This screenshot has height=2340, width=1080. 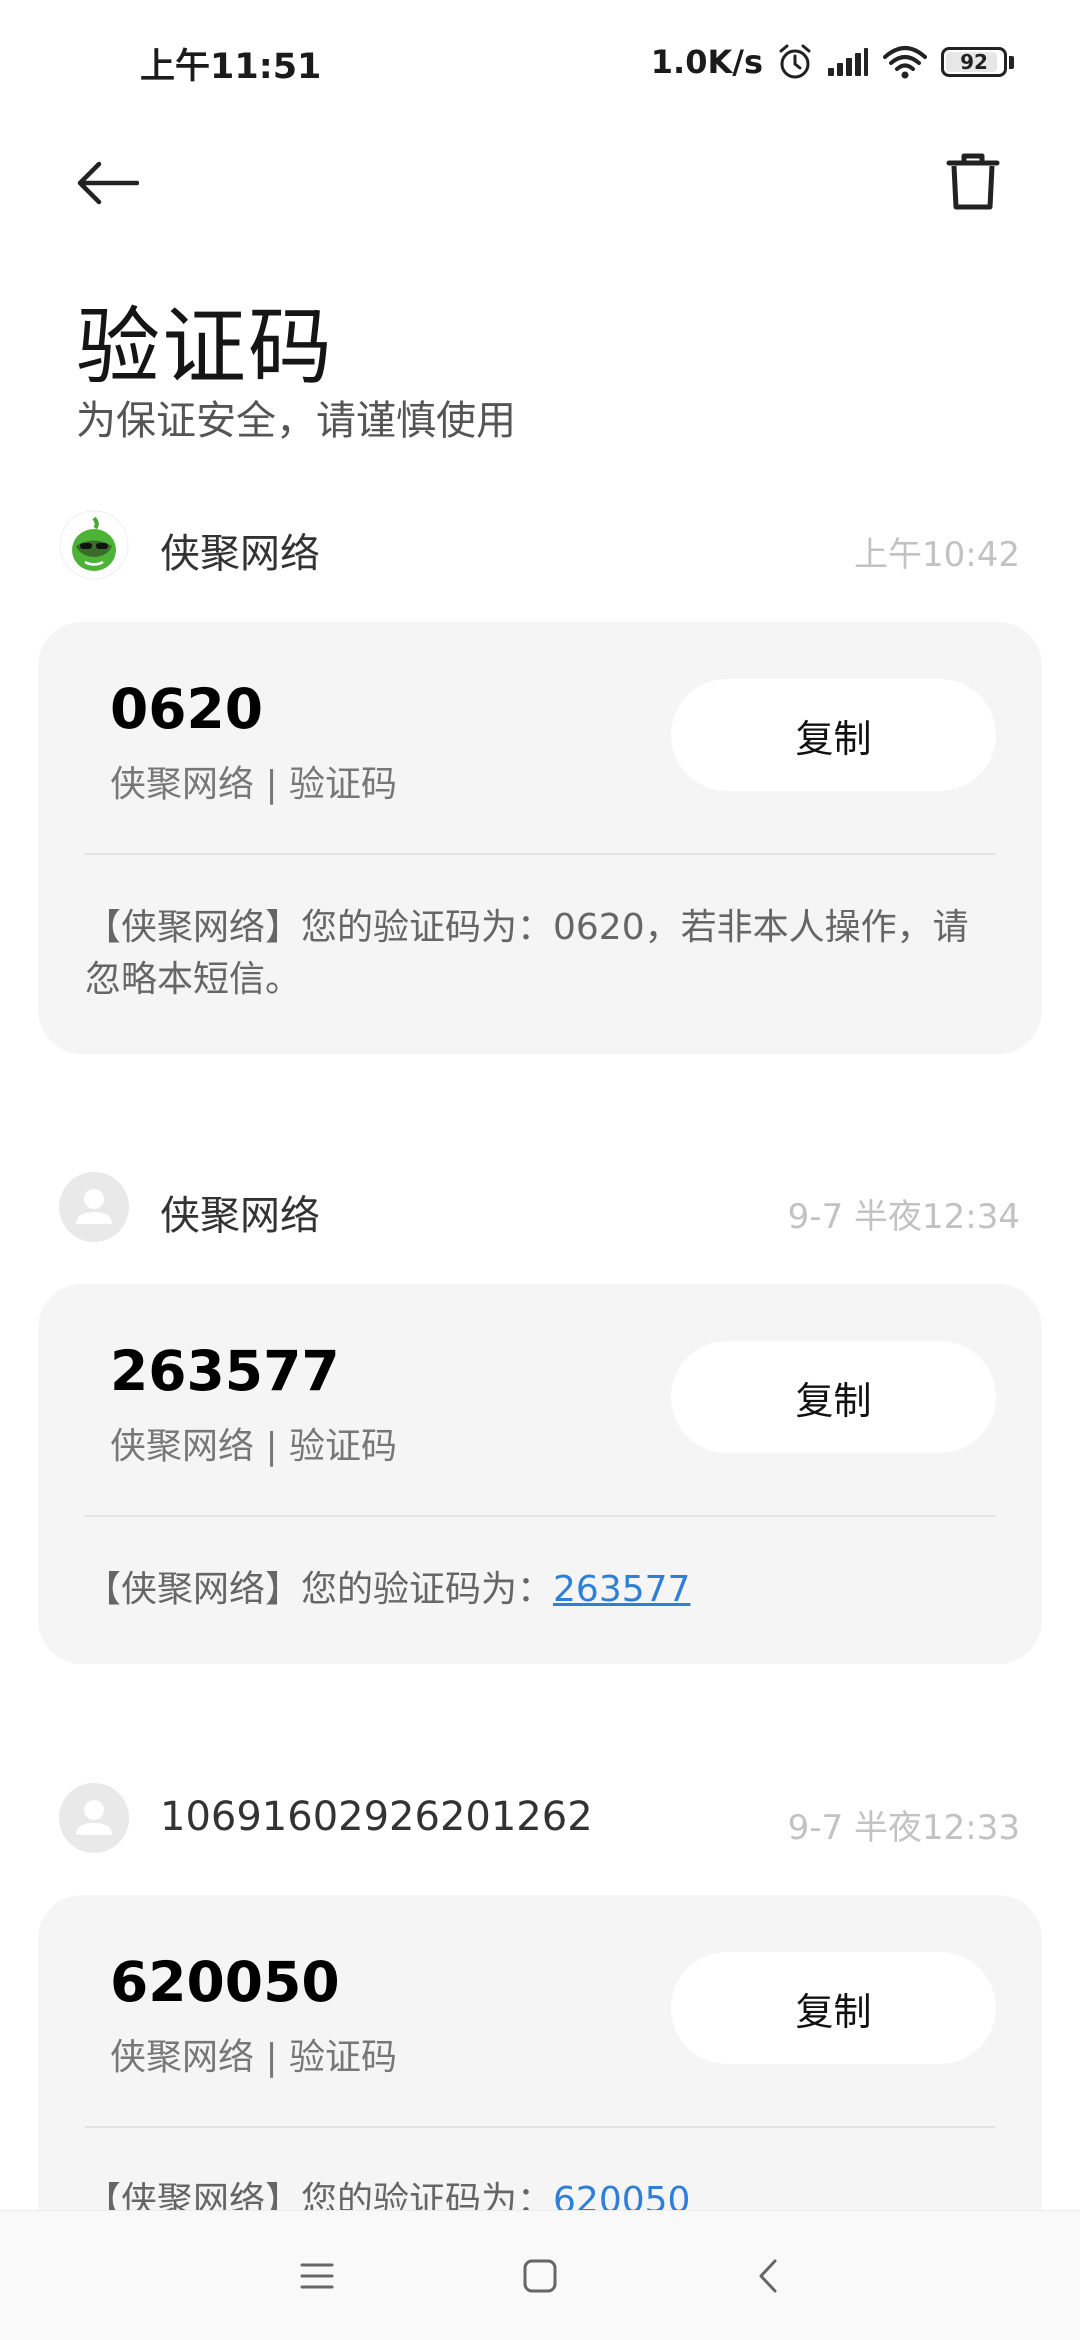 I want to click on message-text: 【侠聚网络】您的验证码为：263577, so click(x=531, y=1590).